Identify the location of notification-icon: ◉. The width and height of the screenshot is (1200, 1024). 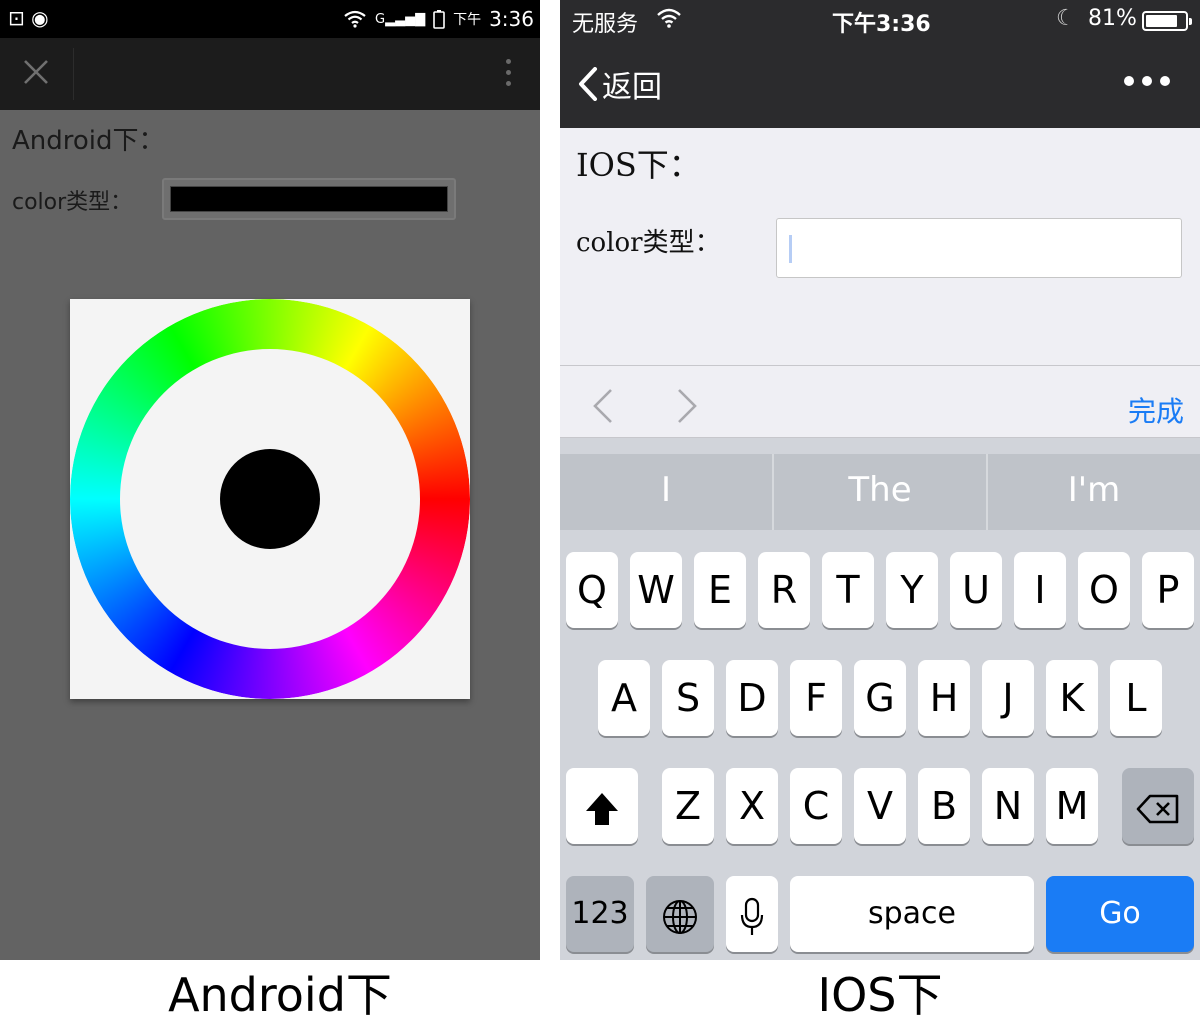
(40, 18).